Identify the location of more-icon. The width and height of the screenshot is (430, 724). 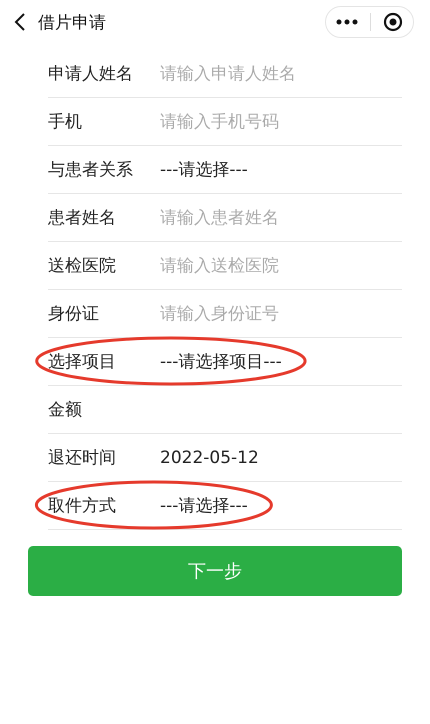
(347, 22).